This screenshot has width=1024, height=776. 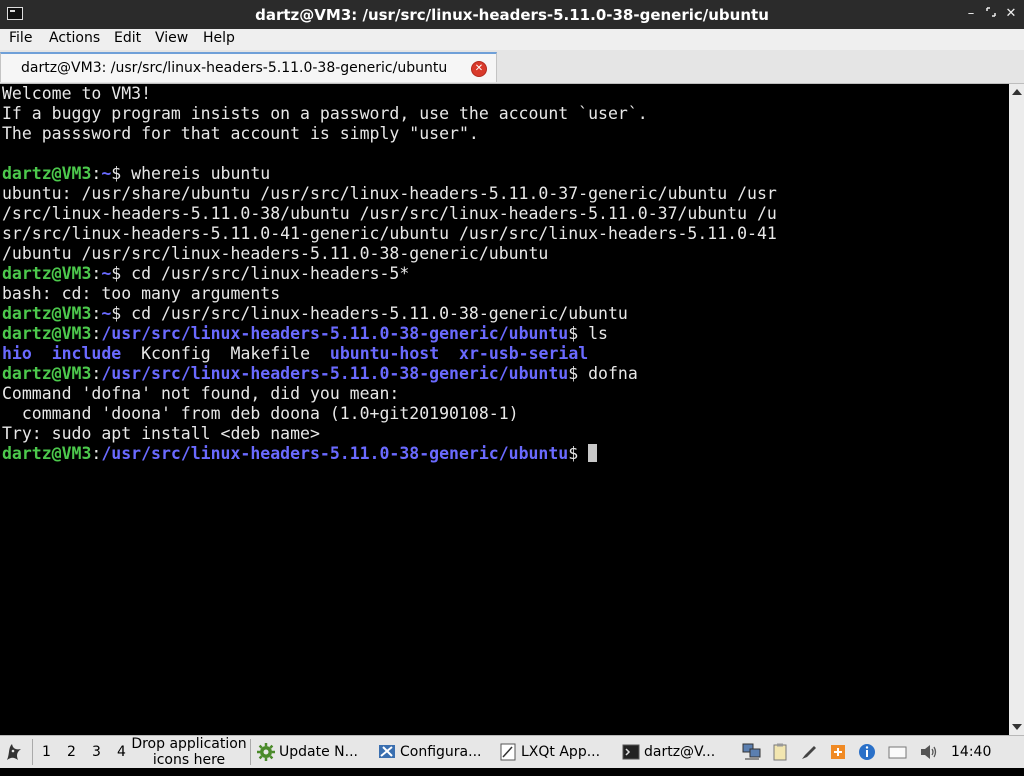 I want to click on tab-close-icon: ✕, so click(x=479, y=69).